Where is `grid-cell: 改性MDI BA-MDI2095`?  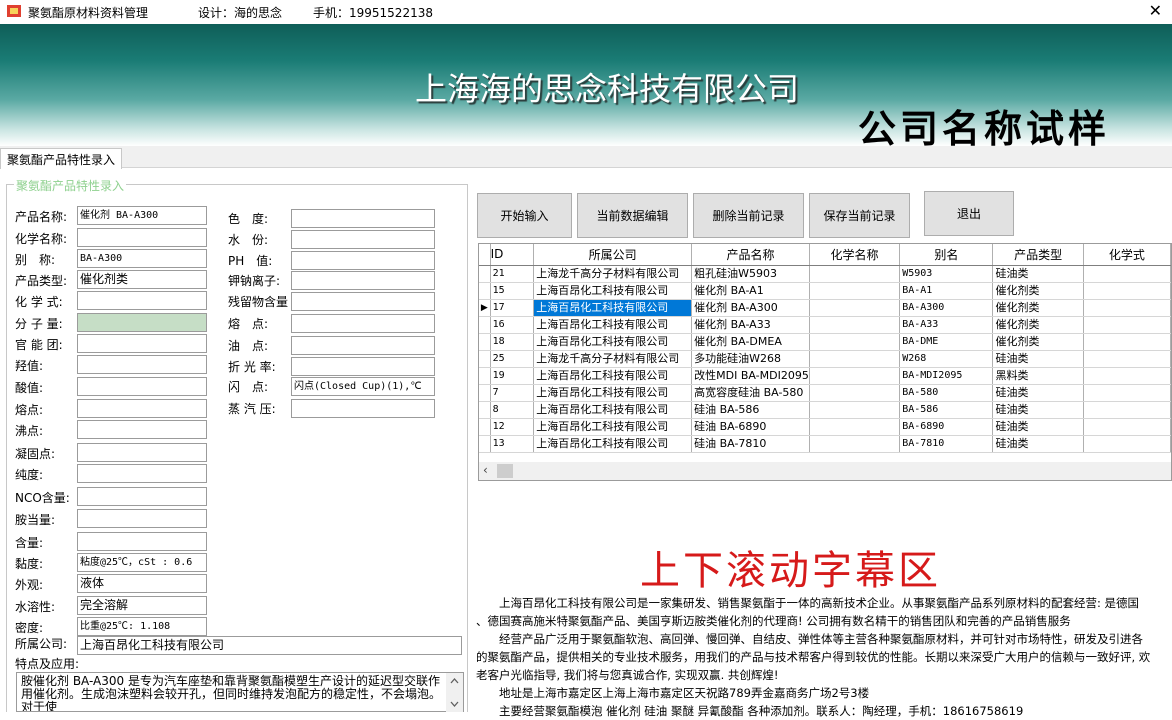 grid-cell: 改性MDI BA-MDI2095 is located at coordinates (750, 376).